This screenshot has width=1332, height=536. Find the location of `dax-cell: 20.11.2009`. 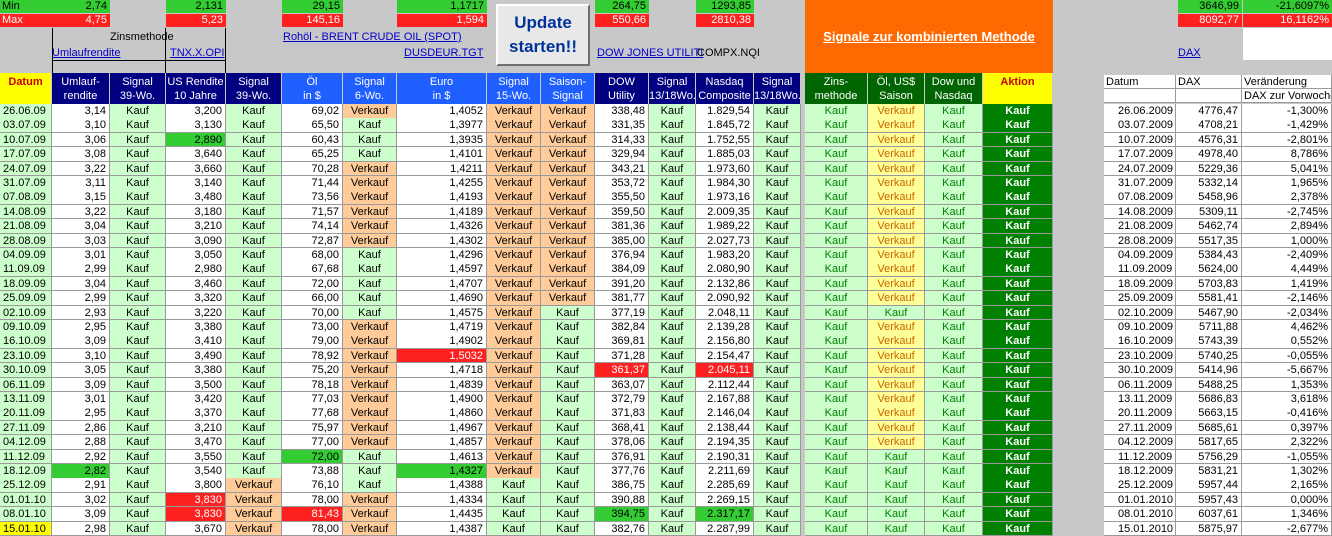

dax-cell: 20.11.2009 is located at coordinates (1140, 413).